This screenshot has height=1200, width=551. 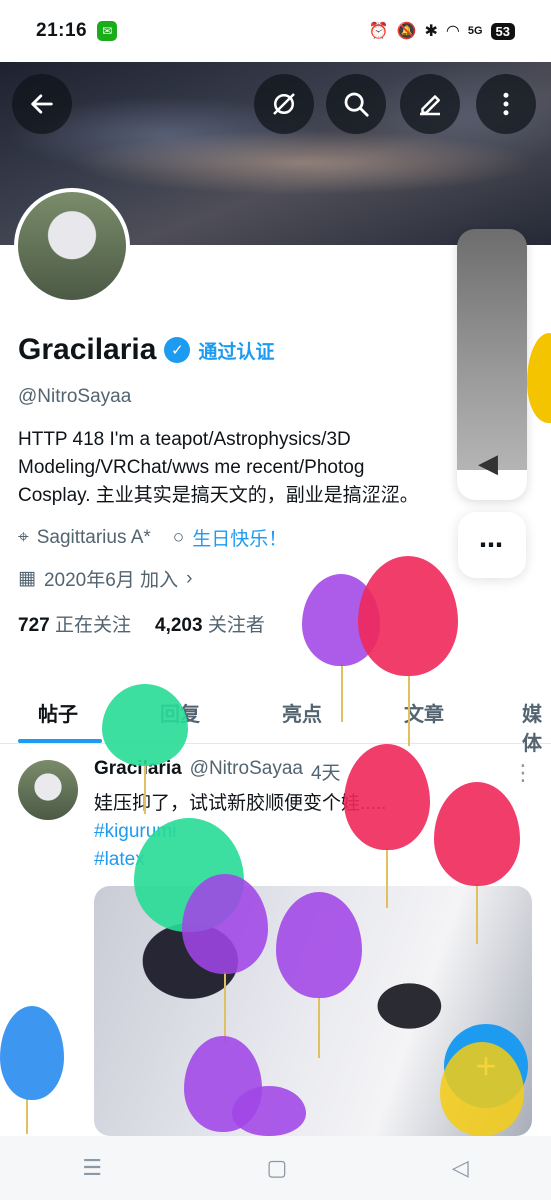 I want to click on back-button, so click(x=42, y=104).